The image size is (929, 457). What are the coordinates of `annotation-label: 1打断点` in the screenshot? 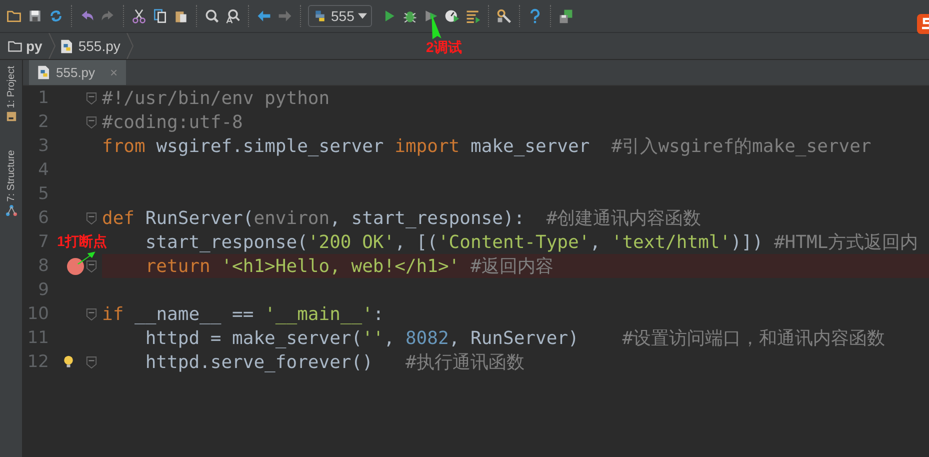 It's located at (82, 242).